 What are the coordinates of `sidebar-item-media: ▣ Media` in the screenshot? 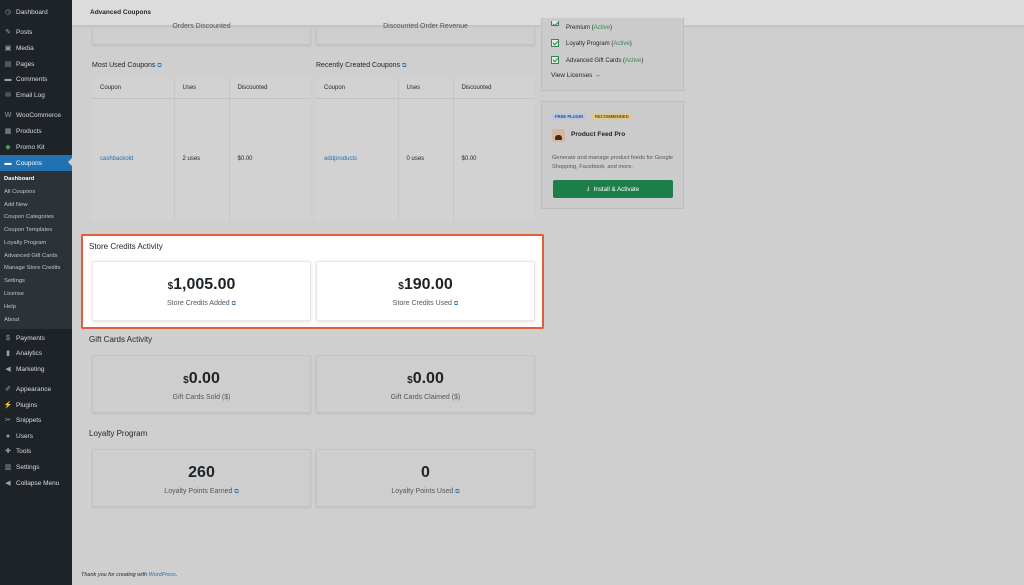 It's located at (36, 48).